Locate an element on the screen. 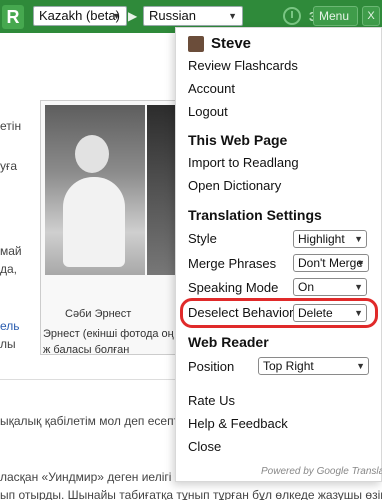 Image resolution: width=382 pixels, height=500 pixels. deselect-behavior-select-value: Delete is located at coordinates (315, 313).